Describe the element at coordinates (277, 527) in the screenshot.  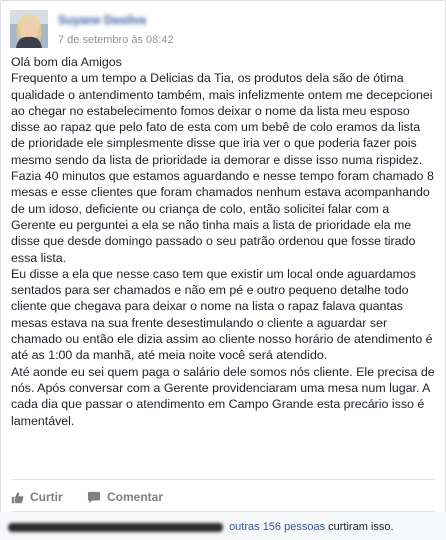
I see `likes-others-link: outras 156 pessoas` at that location.